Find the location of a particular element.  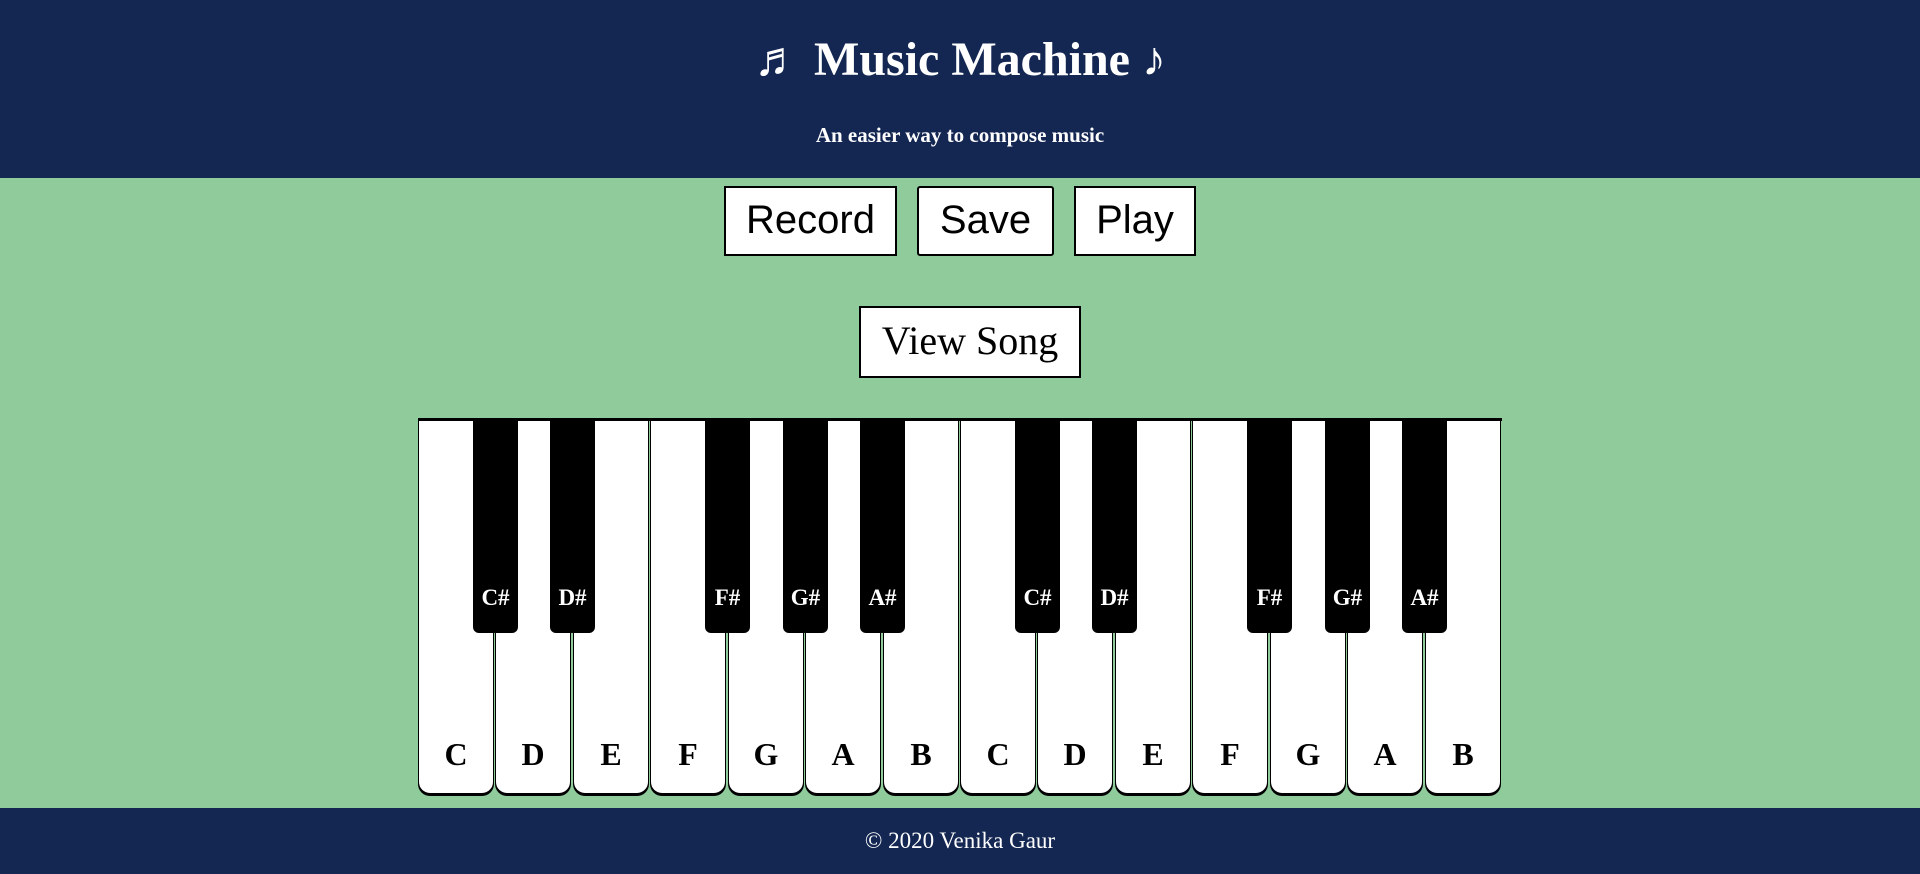

play-button: Play is located at coordinates (1135, 221).